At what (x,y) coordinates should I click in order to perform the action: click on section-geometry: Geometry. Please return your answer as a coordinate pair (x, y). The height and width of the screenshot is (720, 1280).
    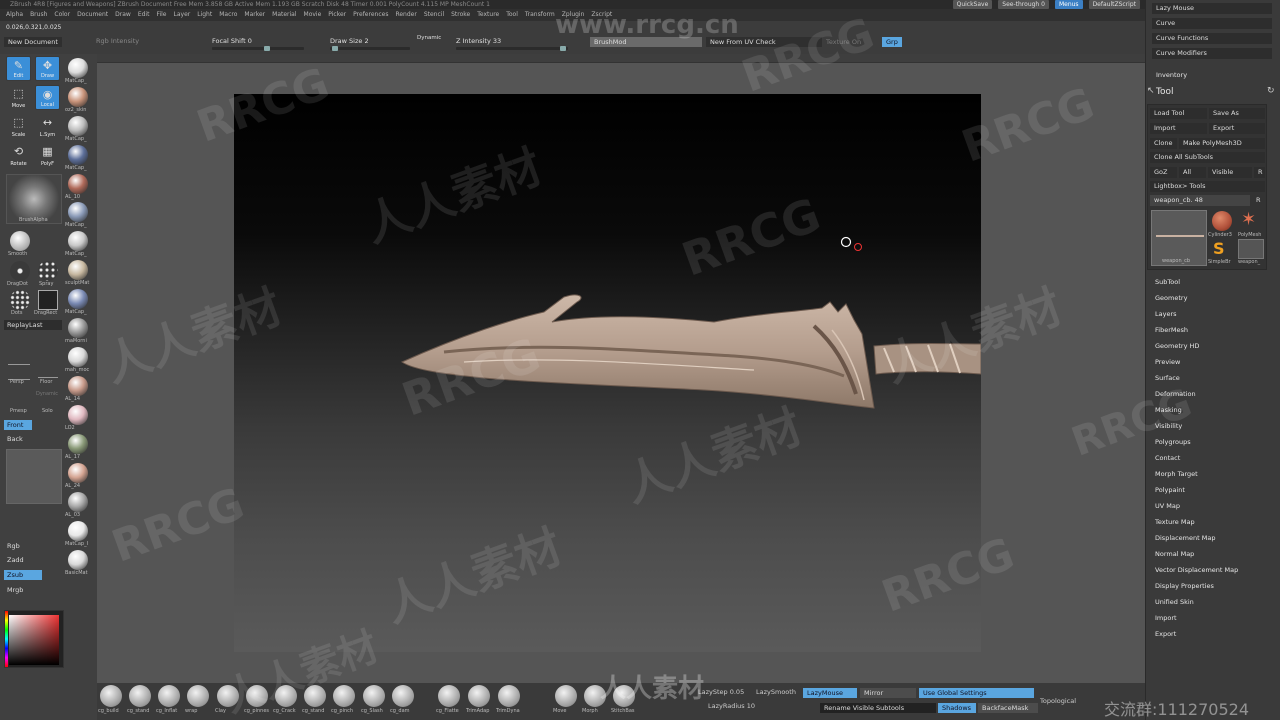
    Looking at the image, I should click on (1171, 298).